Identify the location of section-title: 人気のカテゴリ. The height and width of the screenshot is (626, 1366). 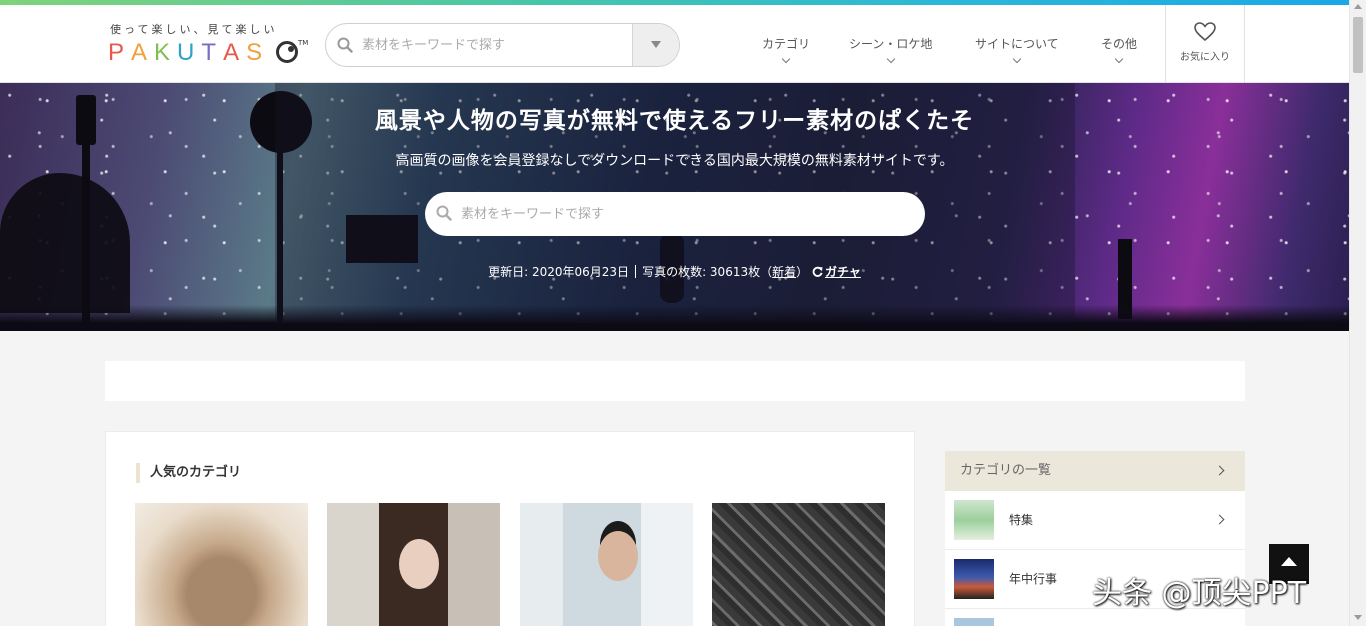
(188, 473).